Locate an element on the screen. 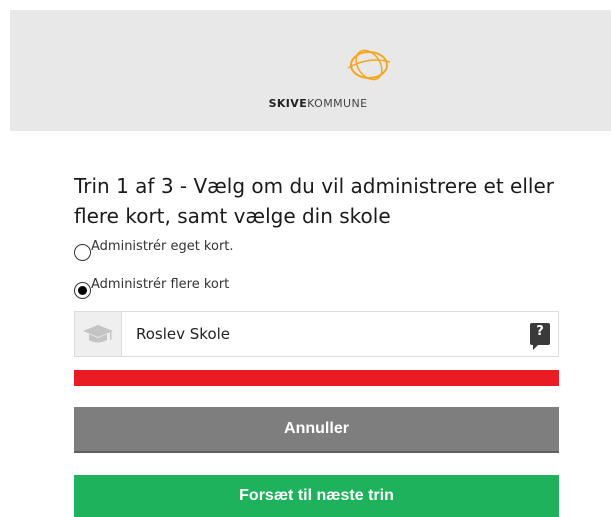 This screenshot has width=611, height=517. graduation-cap-icon is located at coordinates (98, 334).